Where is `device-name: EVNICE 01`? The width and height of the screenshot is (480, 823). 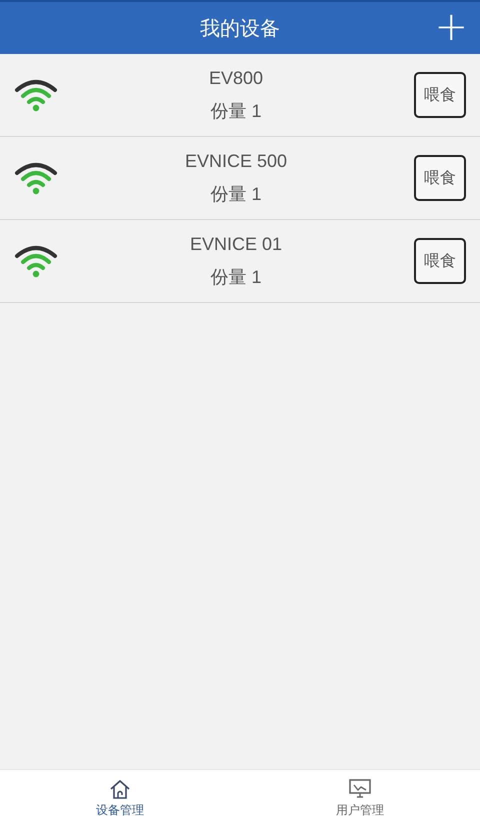
device-name: EVNICE 01 is located at coordinates (236, 244).